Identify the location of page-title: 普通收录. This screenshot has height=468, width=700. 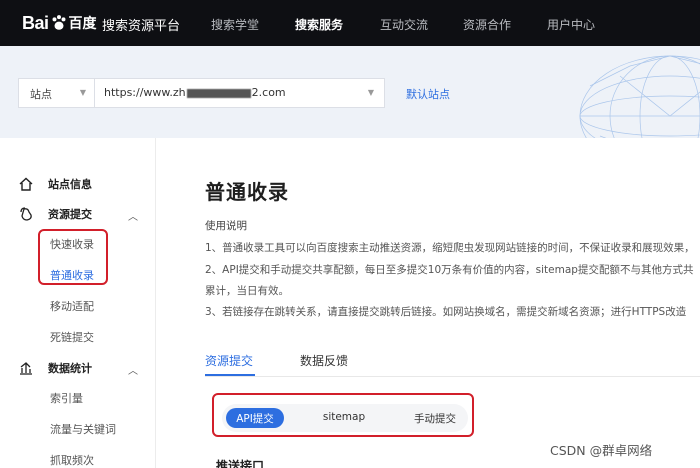
(247, 192).